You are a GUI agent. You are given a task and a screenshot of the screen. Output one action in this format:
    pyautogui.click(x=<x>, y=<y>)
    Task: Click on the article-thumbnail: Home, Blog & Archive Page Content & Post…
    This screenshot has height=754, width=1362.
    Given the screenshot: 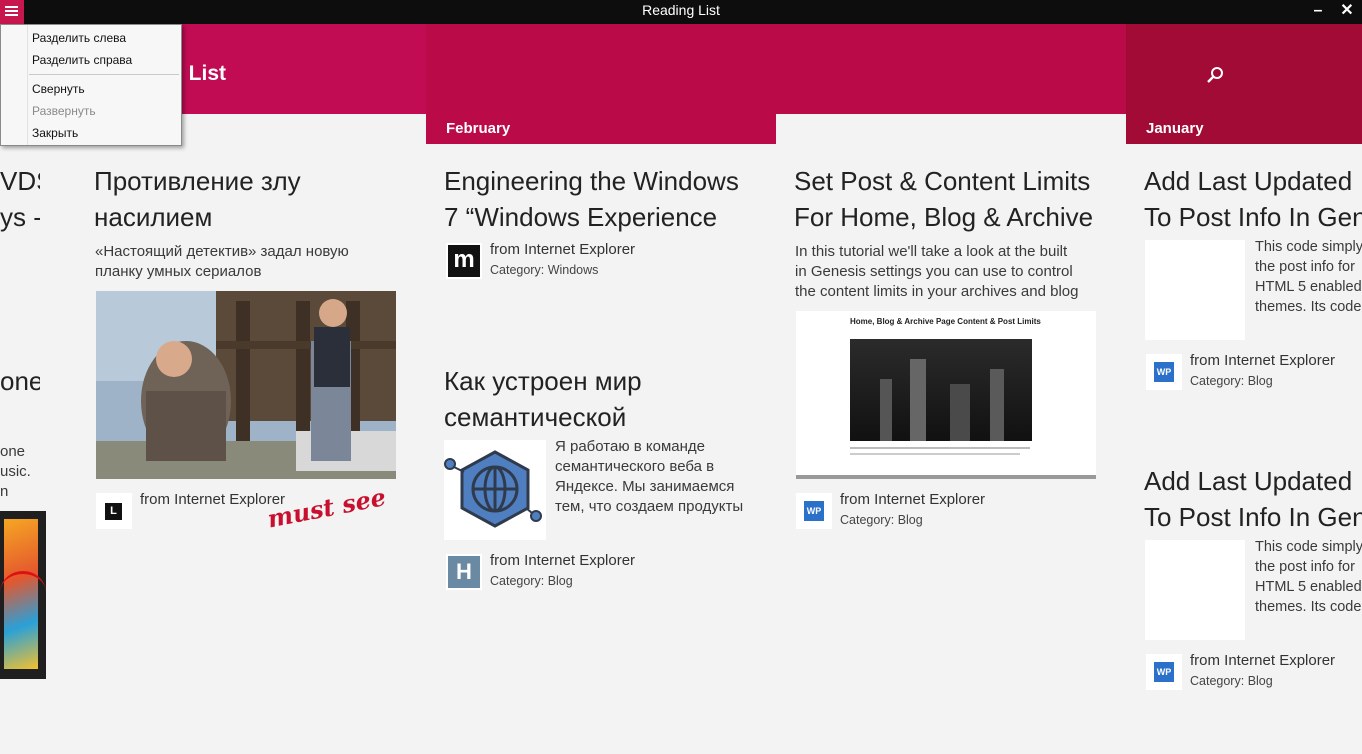 What is the action you would take?
    pyautogui.click(x=946, y=395)
    